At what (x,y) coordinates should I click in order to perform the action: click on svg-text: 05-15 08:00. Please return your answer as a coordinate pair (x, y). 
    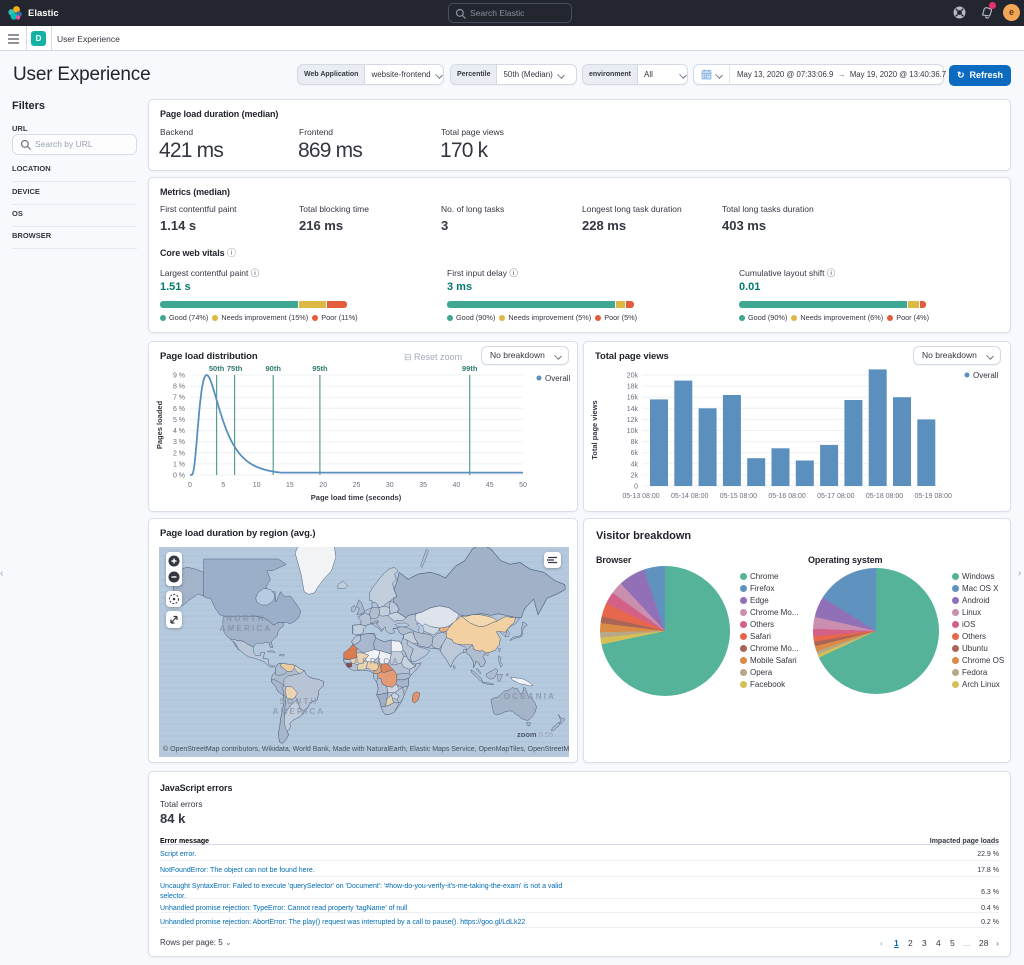
    Looking at the image, I should click on (738, 496).